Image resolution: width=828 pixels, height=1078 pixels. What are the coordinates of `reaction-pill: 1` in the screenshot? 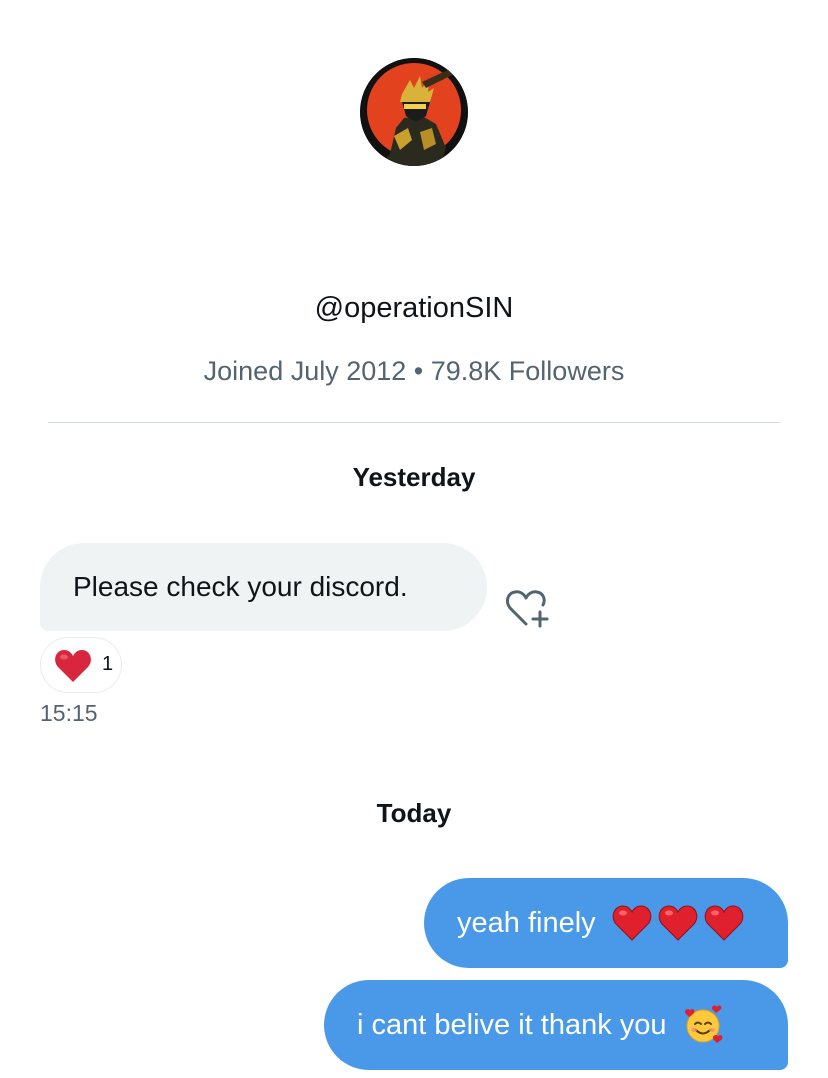 It's located at (81, 665).